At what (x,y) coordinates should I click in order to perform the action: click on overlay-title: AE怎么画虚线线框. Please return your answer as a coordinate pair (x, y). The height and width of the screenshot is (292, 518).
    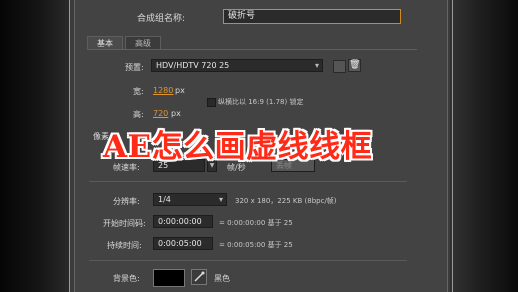
    Looking at the image, I should click on (238, 147).